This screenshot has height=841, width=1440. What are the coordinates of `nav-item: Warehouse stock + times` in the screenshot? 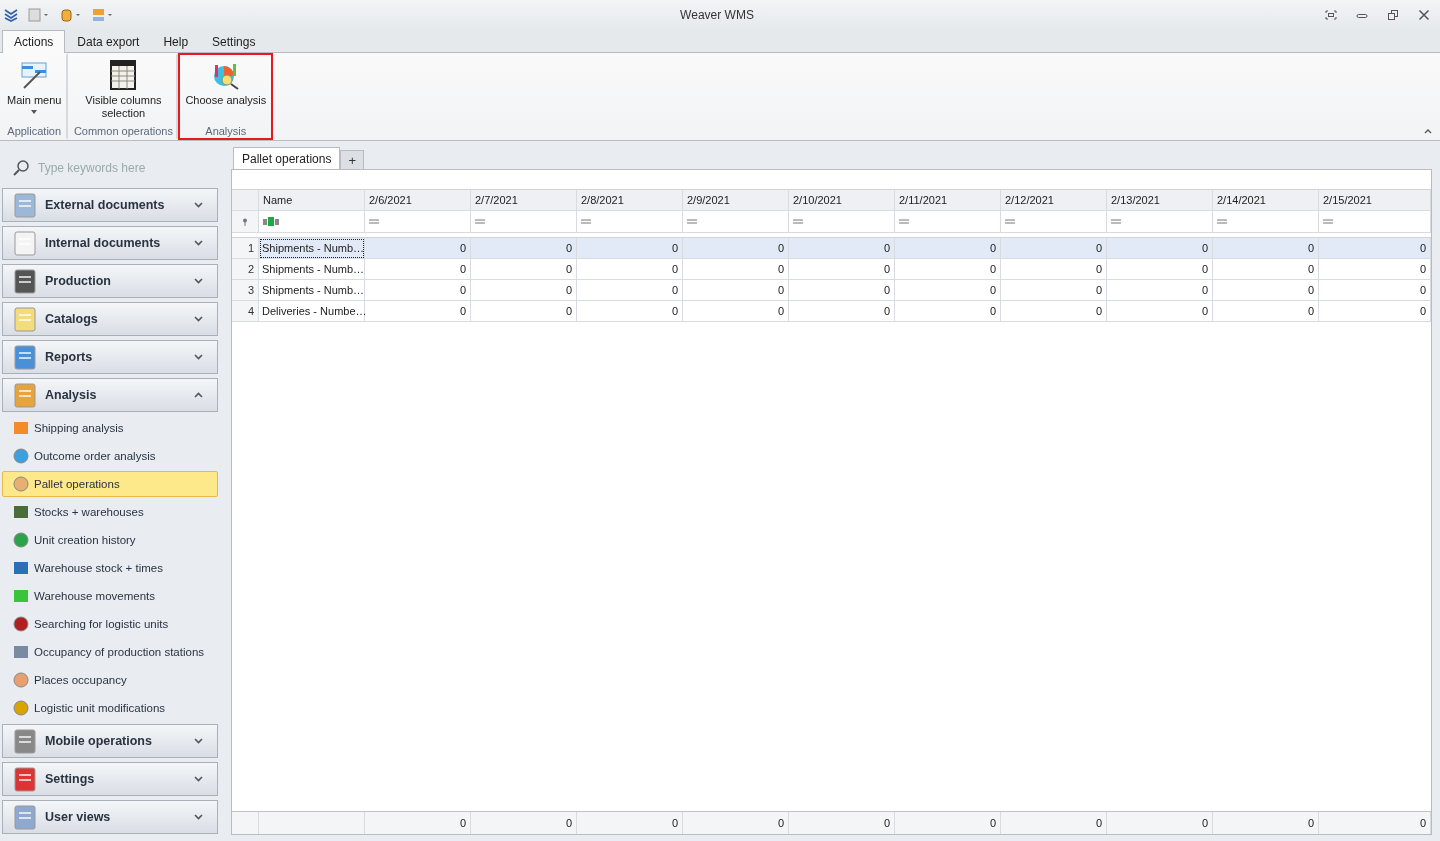 It's located at (110, 568).